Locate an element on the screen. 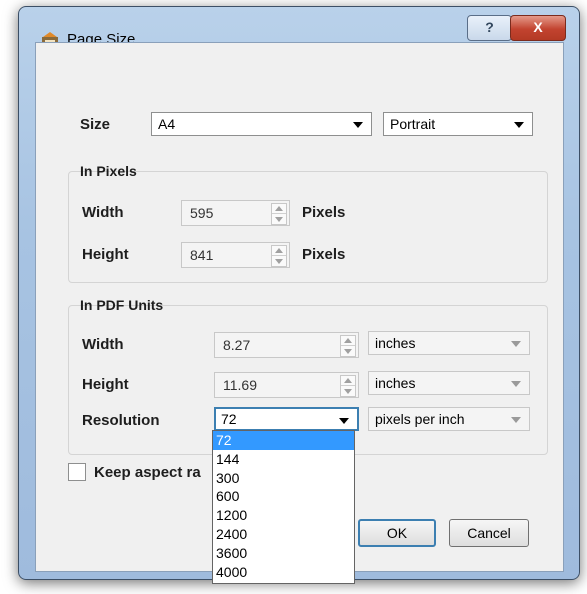  pixels-width-value: 595 is located at coordinates (202, 213).